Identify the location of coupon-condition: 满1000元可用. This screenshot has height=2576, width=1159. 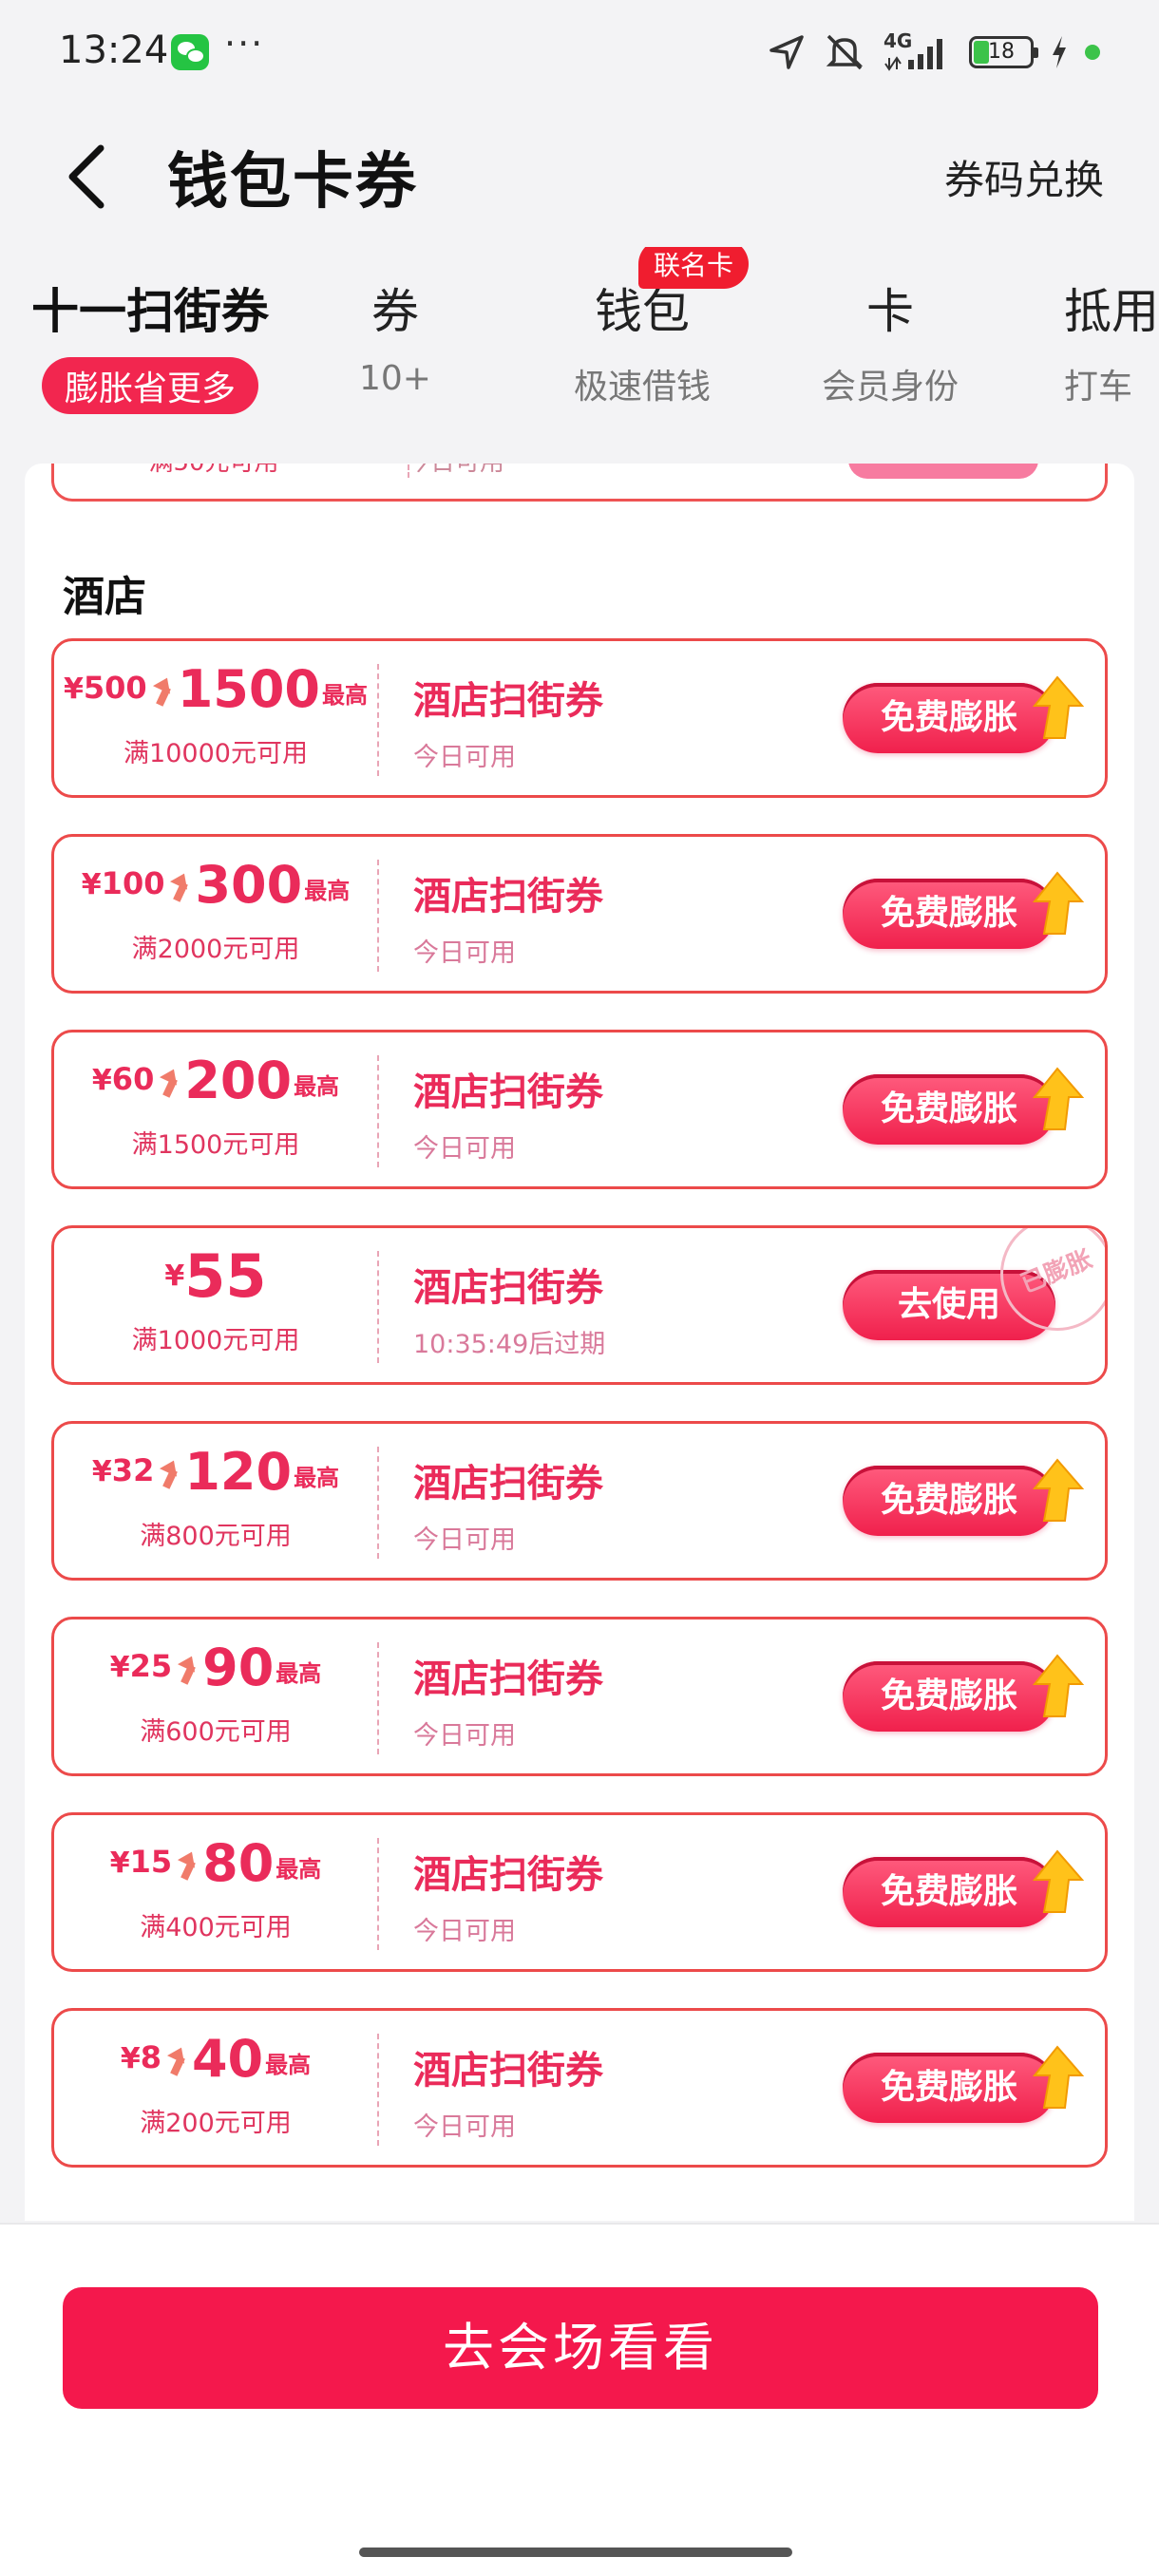
(215, 1340).